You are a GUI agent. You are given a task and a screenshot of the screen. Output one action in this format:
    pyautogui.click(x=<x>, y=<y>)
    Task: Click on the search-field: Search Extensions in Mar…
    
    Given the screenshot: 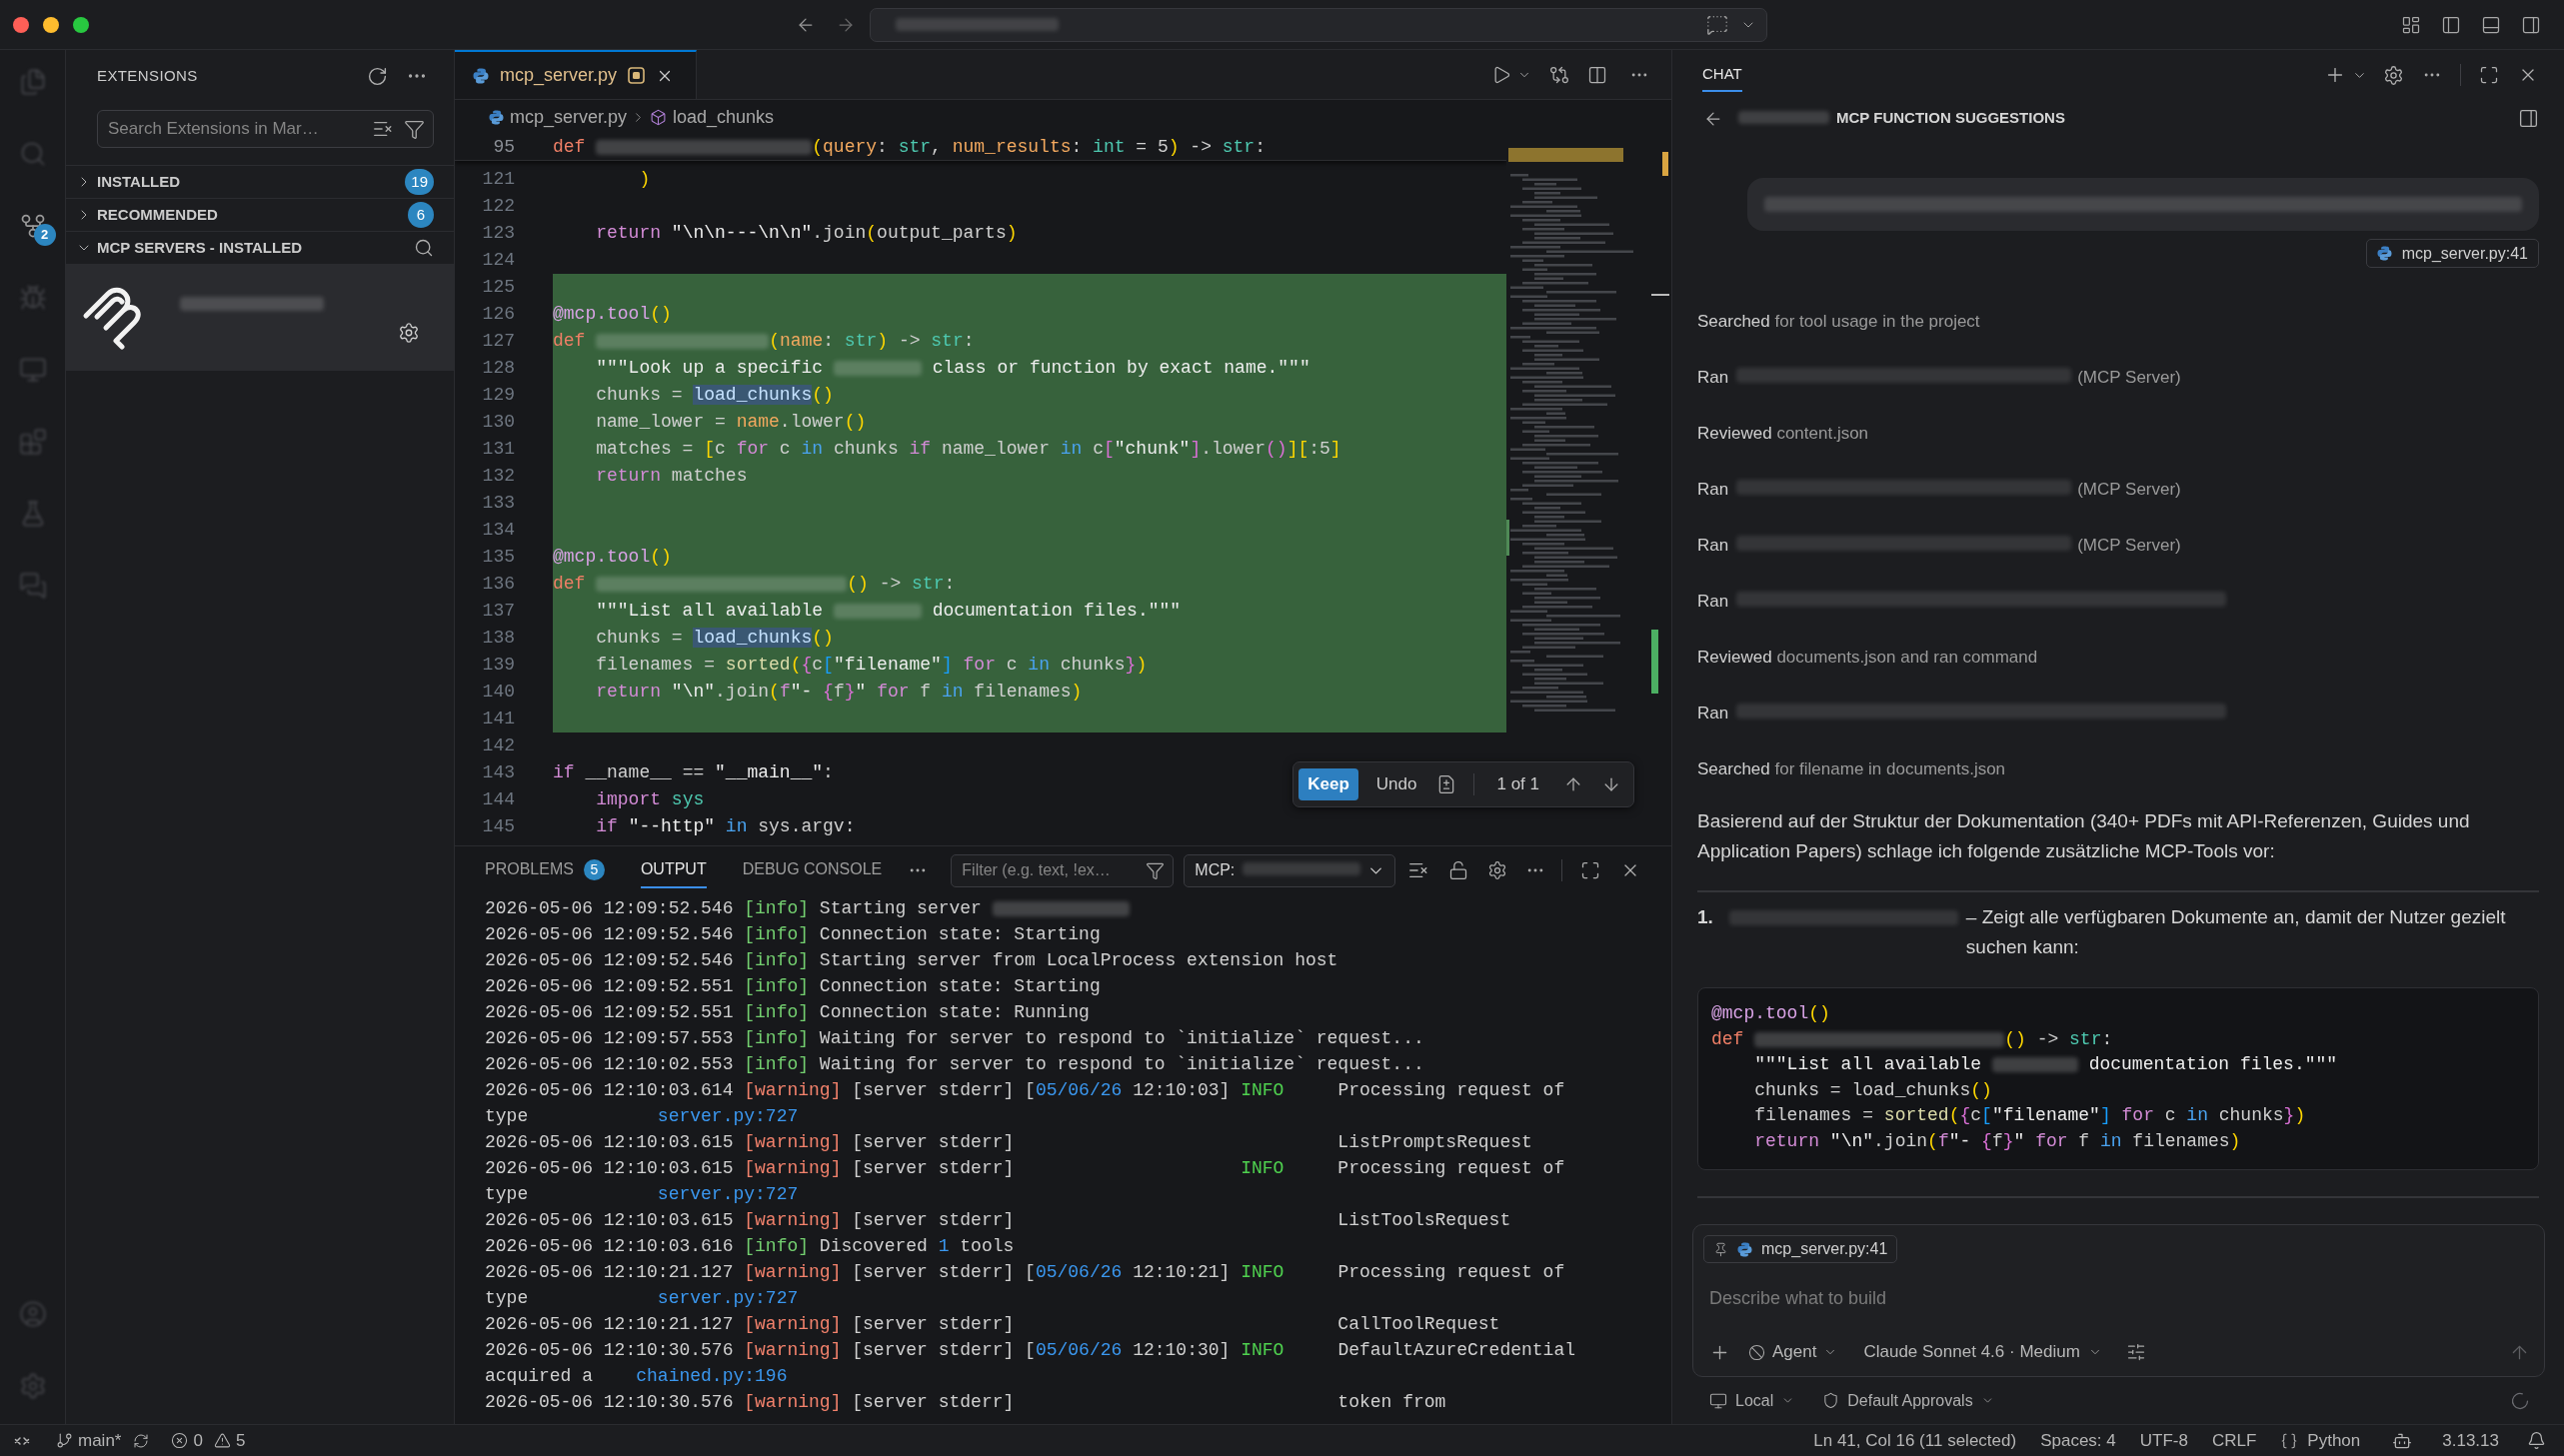 What is the action you would take?
    pyautogui.click(x=265, y=129)
    